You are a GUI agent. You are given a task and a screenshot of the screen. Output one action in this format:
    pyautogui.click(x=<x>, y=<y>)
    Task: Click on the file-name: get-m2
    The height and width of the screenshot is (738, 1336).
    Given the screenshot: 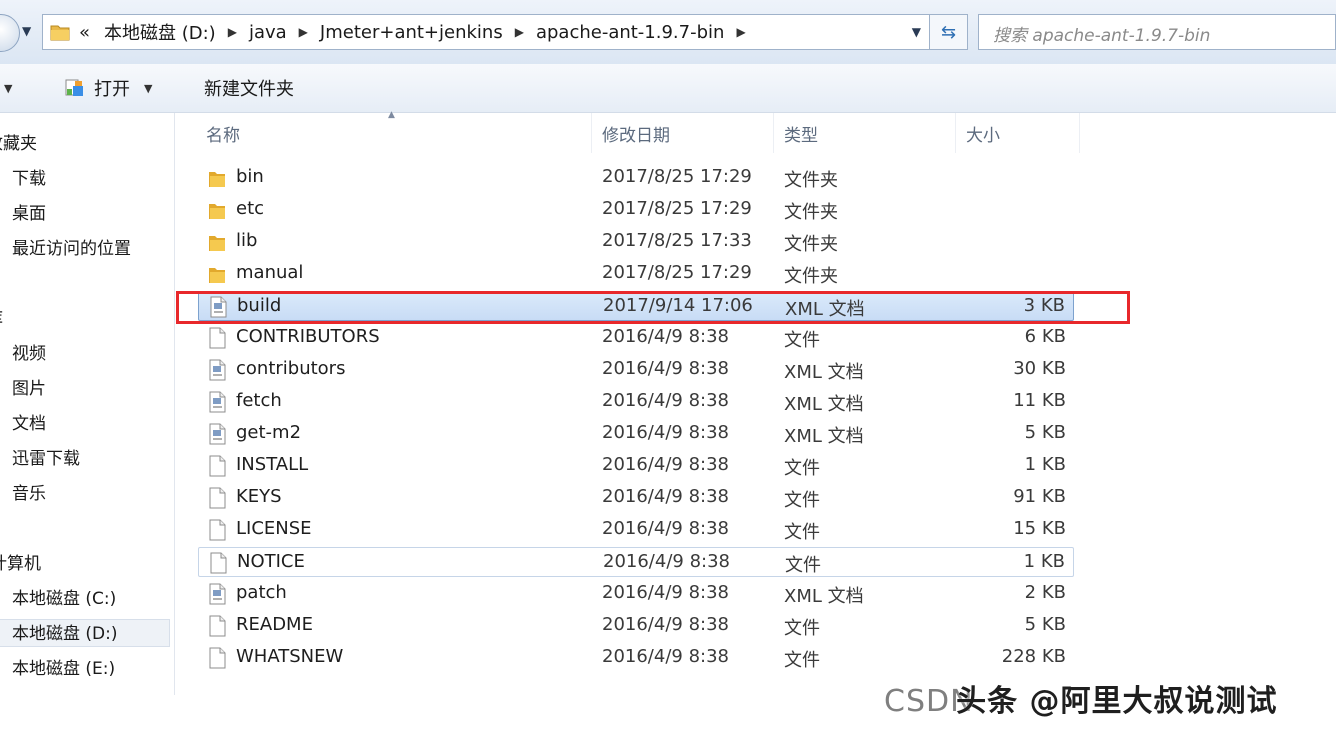 What is the action you would take?
    pyautogui.click(x=269, y=432)
    